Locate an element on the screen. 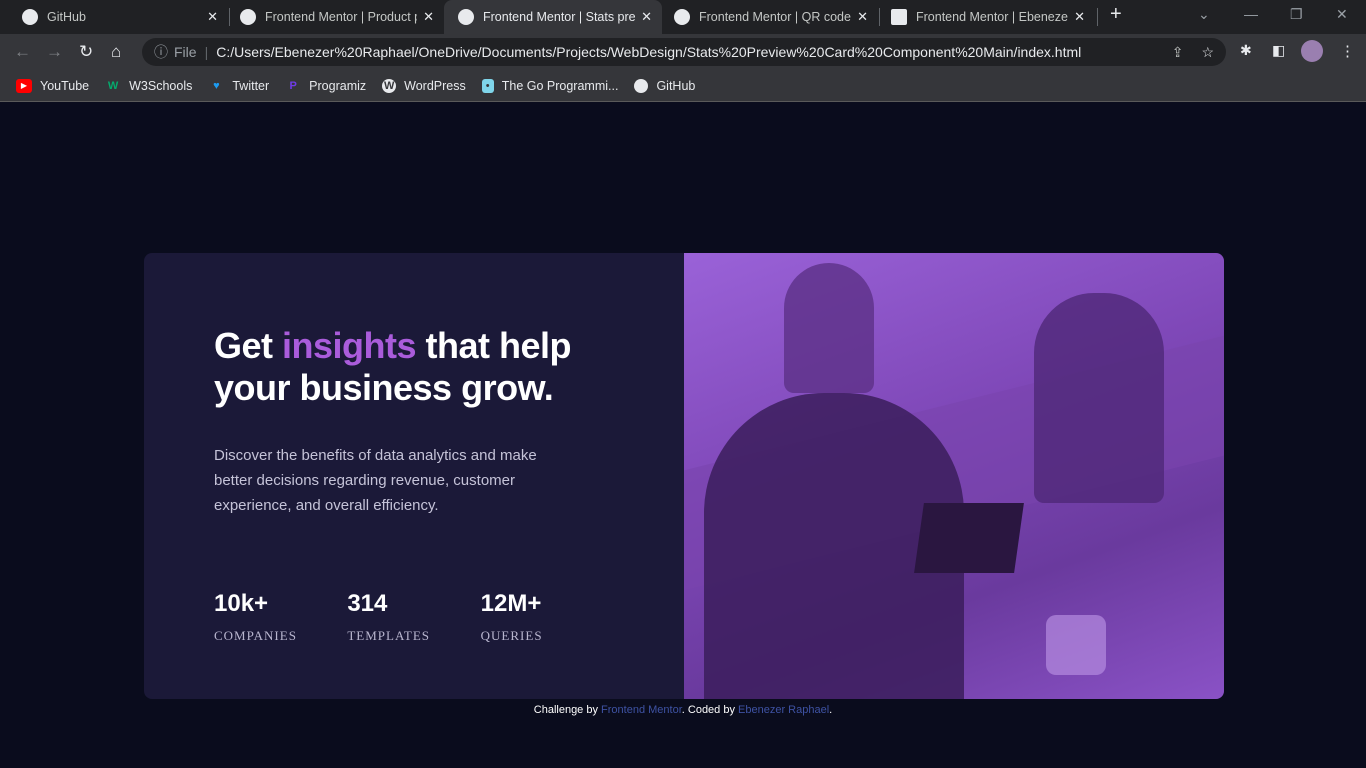  tab-qr: Frontend Mentor | QR code c ✕ is located at coordinates (769, 17).